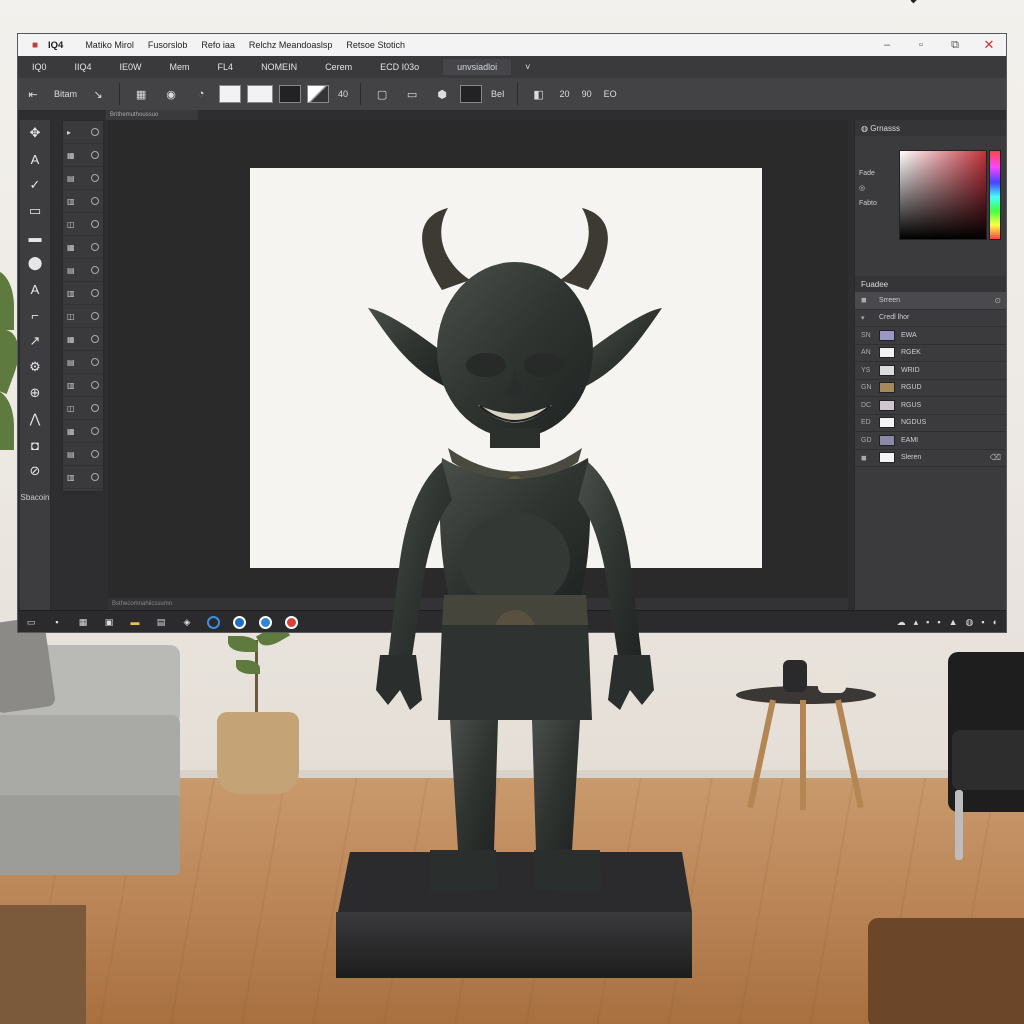  Describe the element at coordinates (477, 67) in the screenshot. I see `workspace-dropdown: unvsiadloi` at that location.